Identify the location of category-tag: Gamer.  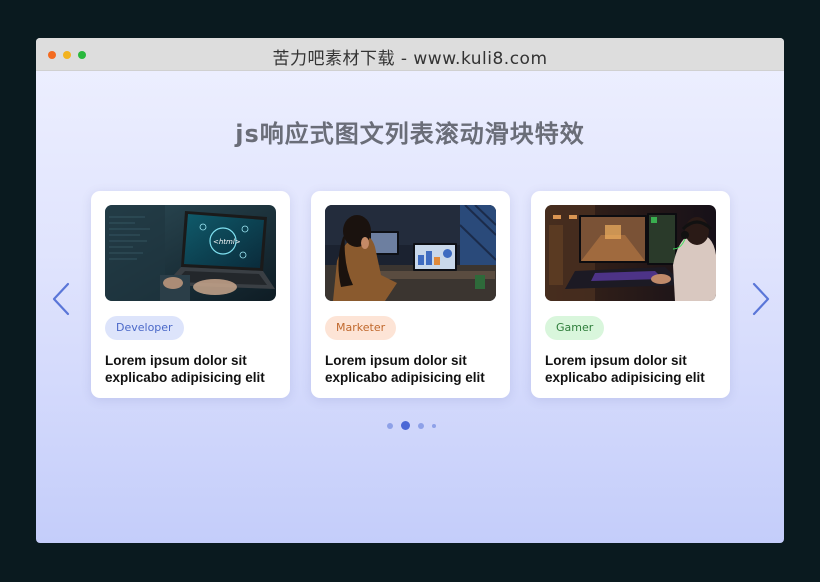
(575, 328).